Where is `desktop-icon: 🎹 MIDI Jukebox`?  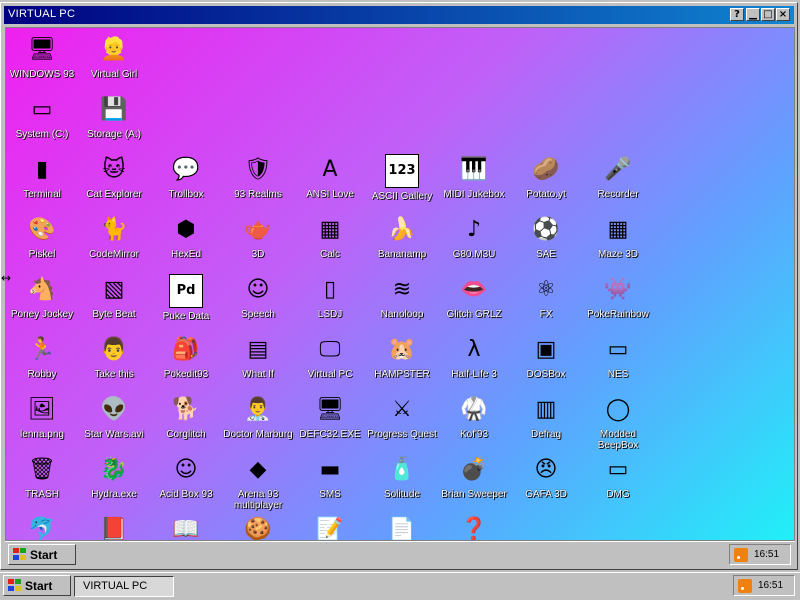 desktop-icon: 🎹 MIDI Jukebox is located at coordinates (474, 177).